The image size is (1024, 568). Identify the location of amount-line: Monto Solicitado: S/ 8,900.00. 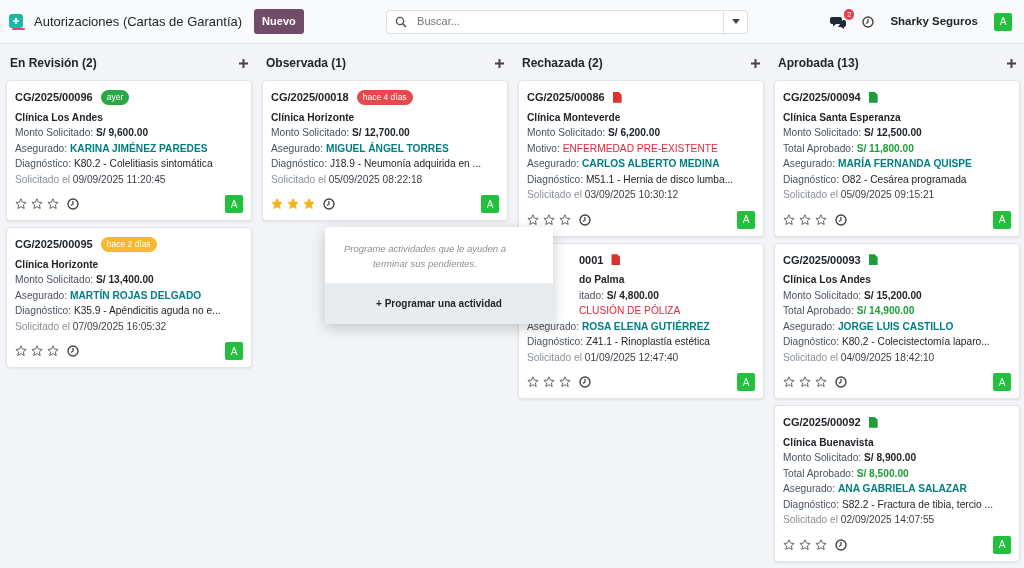
(850, 458).